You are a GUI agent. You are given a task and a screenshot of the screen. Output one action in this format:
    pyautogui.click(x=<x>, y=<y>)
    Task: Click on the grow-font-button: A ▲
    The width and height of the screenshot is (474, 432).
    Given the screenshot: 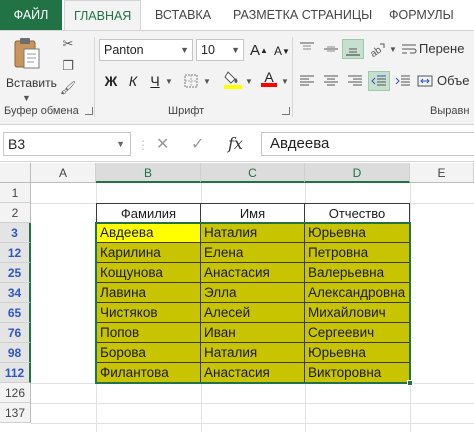 What is the action you would take?
    pyautogui.click(x=259, y=50)
    